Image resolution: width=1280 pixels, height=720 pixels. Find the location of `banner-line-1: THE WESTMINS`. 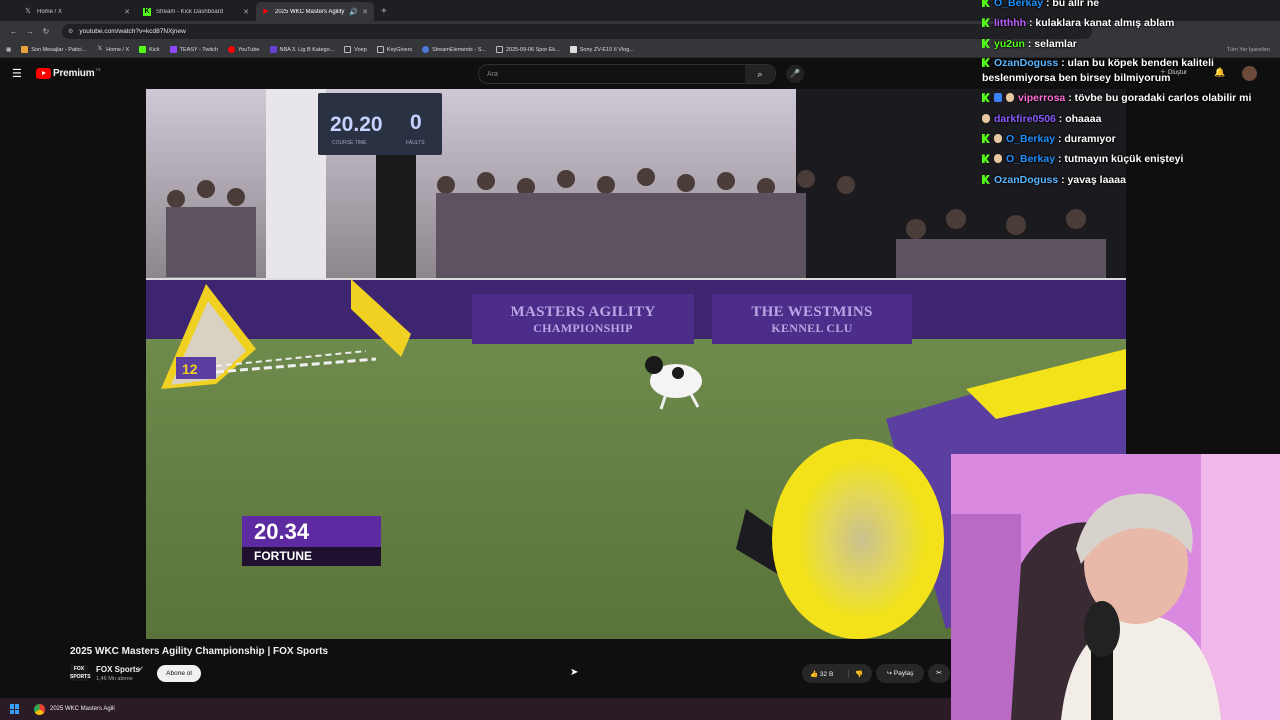

banner-line-1: THE WESTMINS is located at coordinates (812, 312).